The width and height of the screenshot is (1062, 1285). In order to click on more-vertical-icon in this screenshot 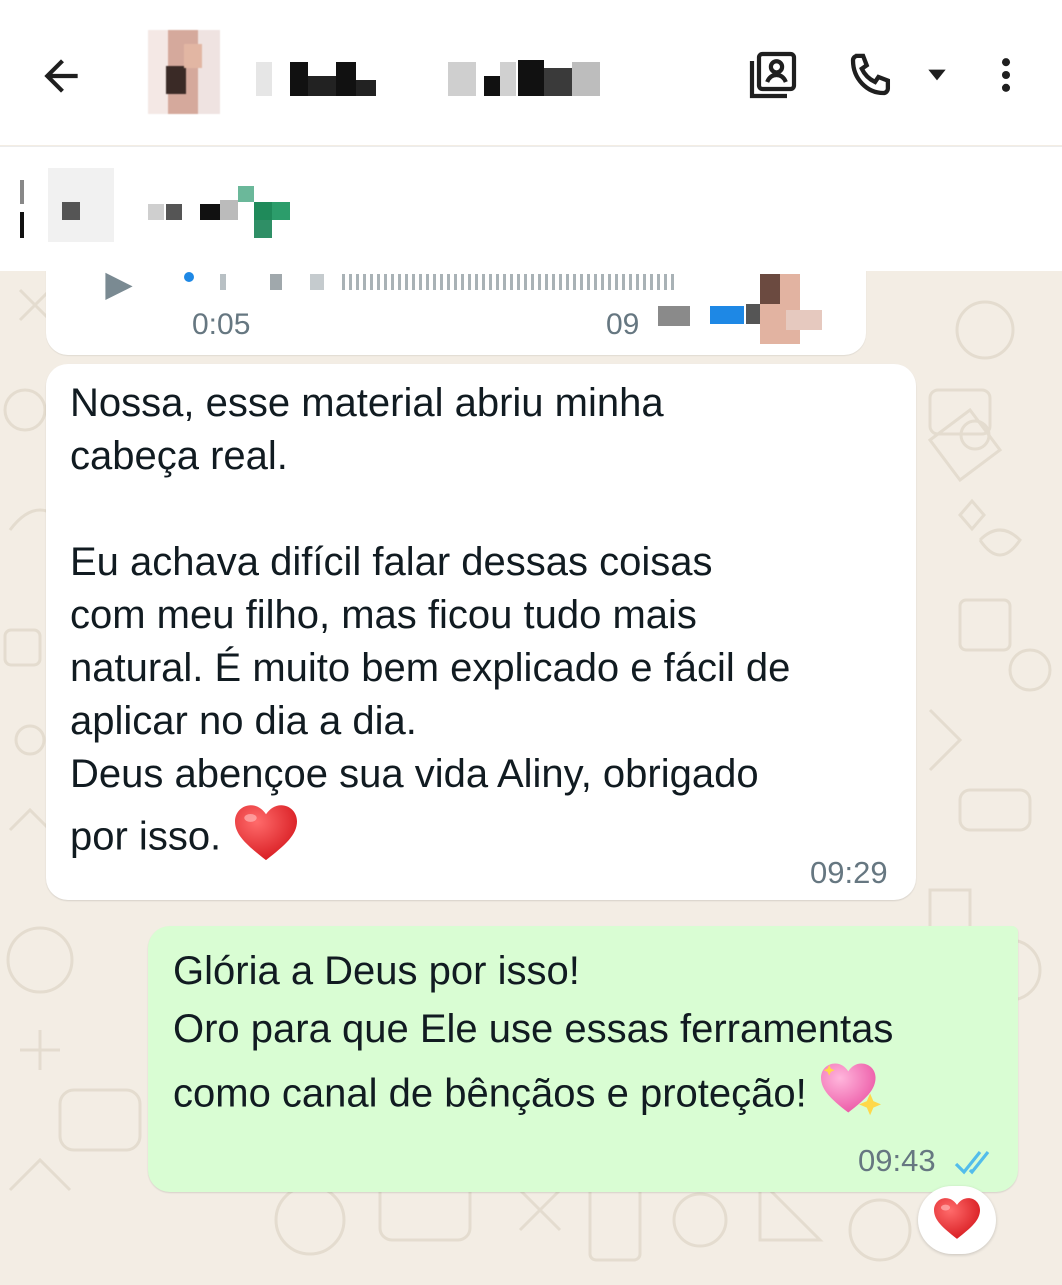, I will do `click(1006, 75)`.